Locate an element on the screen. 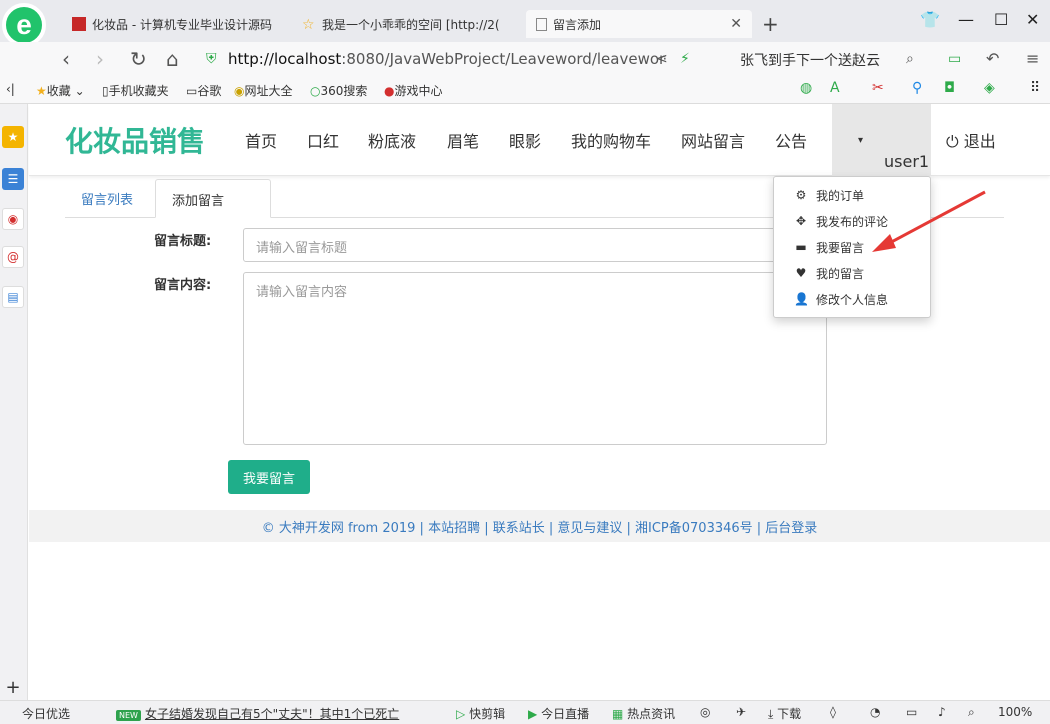  search-icon: ⌕ is located at coordinates (910, 59).